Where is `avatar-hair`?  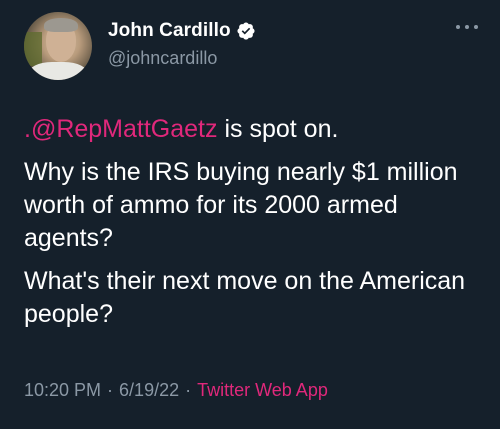
avatar-hair is located at coordinates (61, 25).